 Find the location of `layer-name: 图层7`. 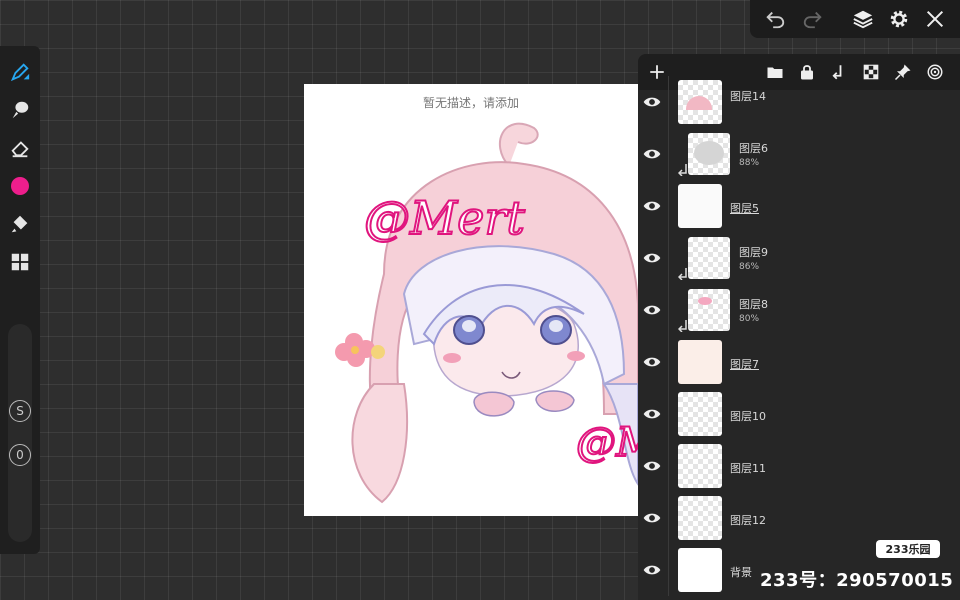

layer-name: 图层7 is located at coordinates (744, 364).